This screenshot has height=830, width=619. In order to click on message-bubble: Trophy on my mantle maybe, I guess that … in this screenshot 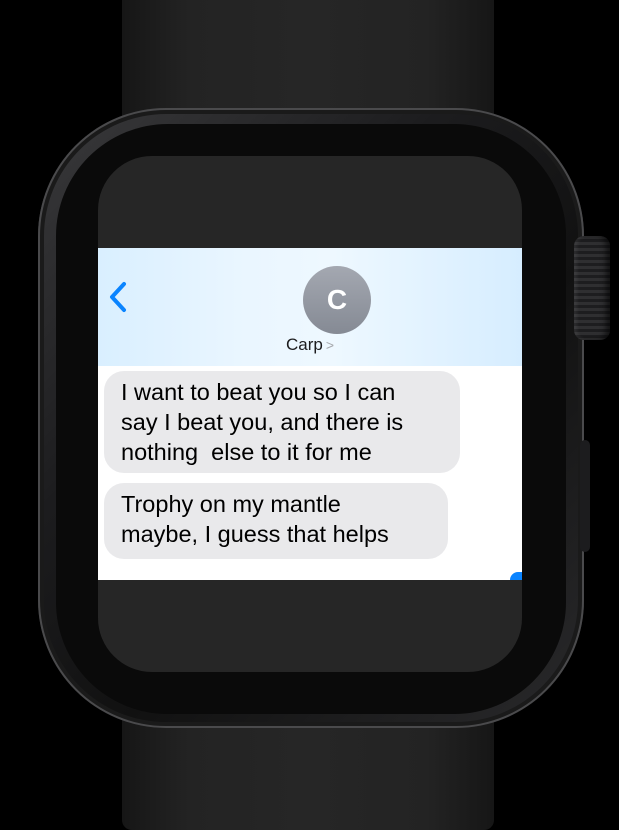, I will do `click(276, 521)`.